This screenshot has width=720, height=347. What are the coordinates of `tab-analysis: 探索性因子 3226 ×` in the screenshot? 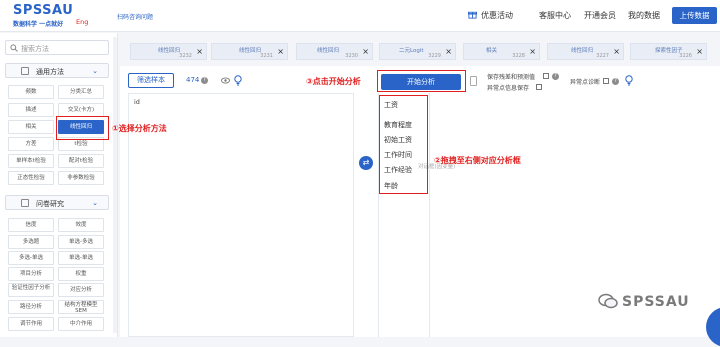 It's located at (668, 51).